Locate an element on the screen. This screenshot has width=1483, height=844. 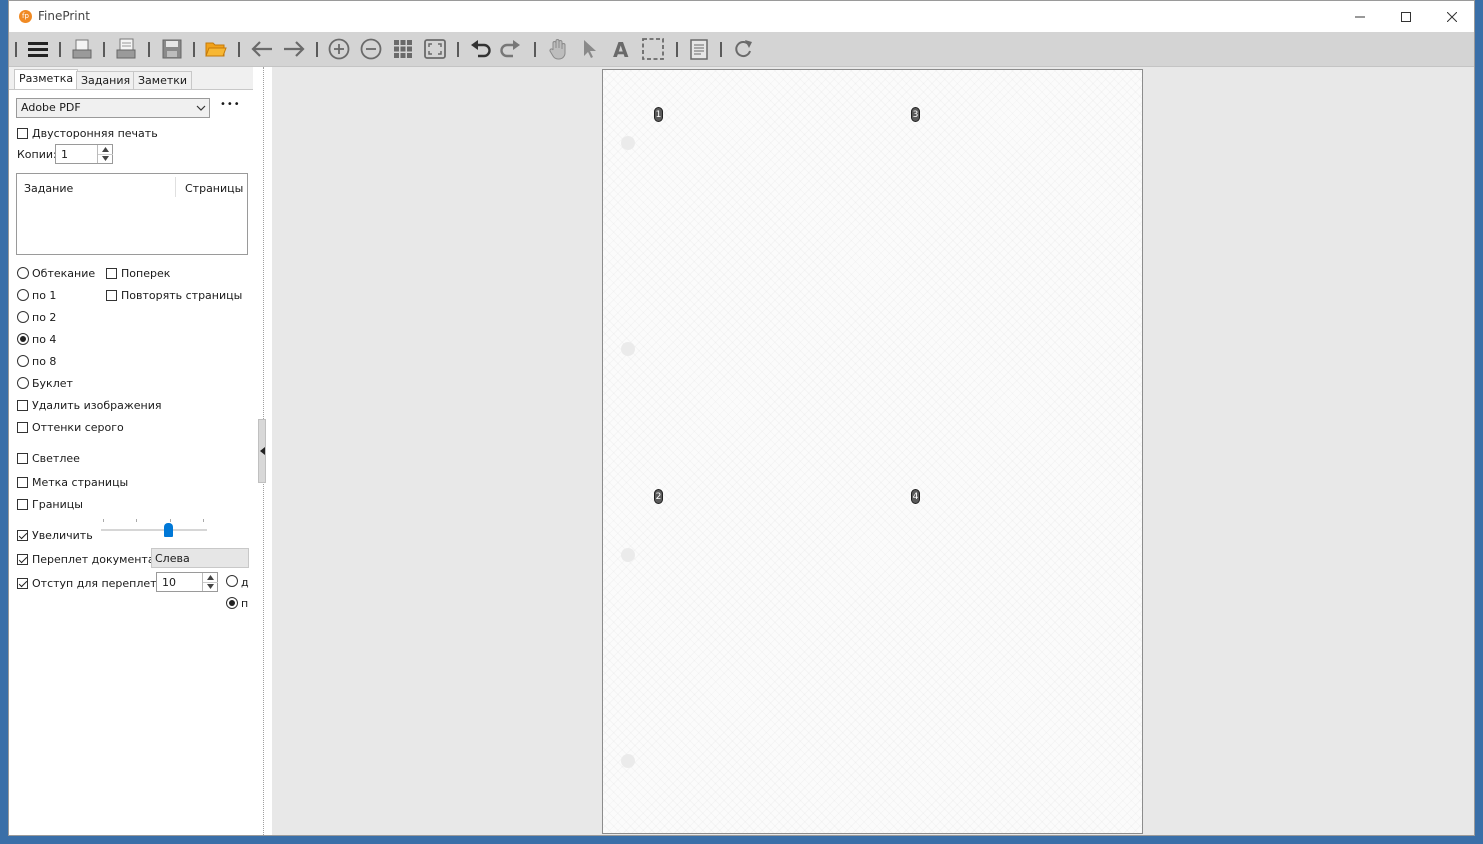
text-tool-button: A is located at coordinates (621, 49).